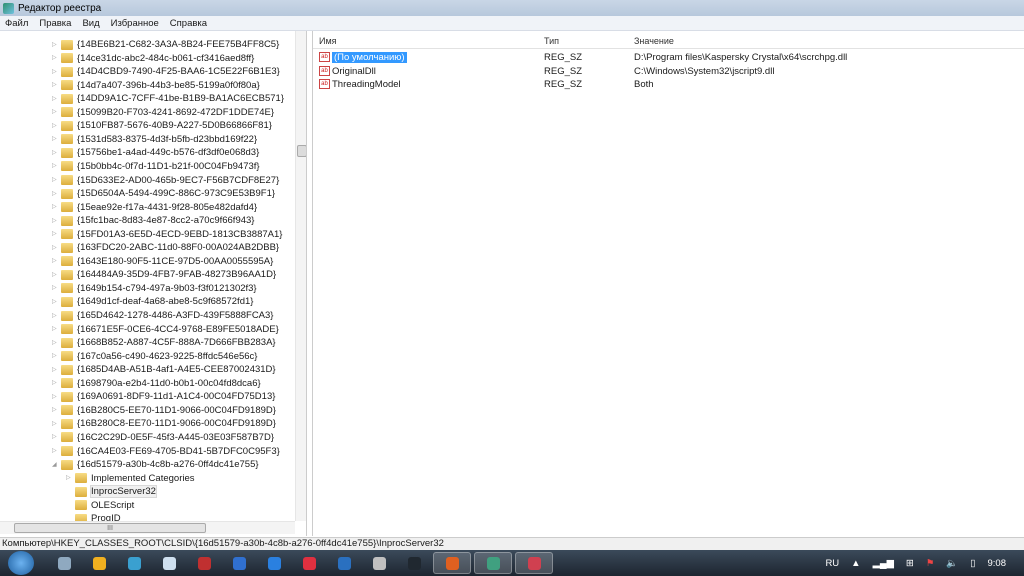  Describe the element at coordinates (414, 563) in the screenshot. I see `taskbar-lightroom-button` at that location.